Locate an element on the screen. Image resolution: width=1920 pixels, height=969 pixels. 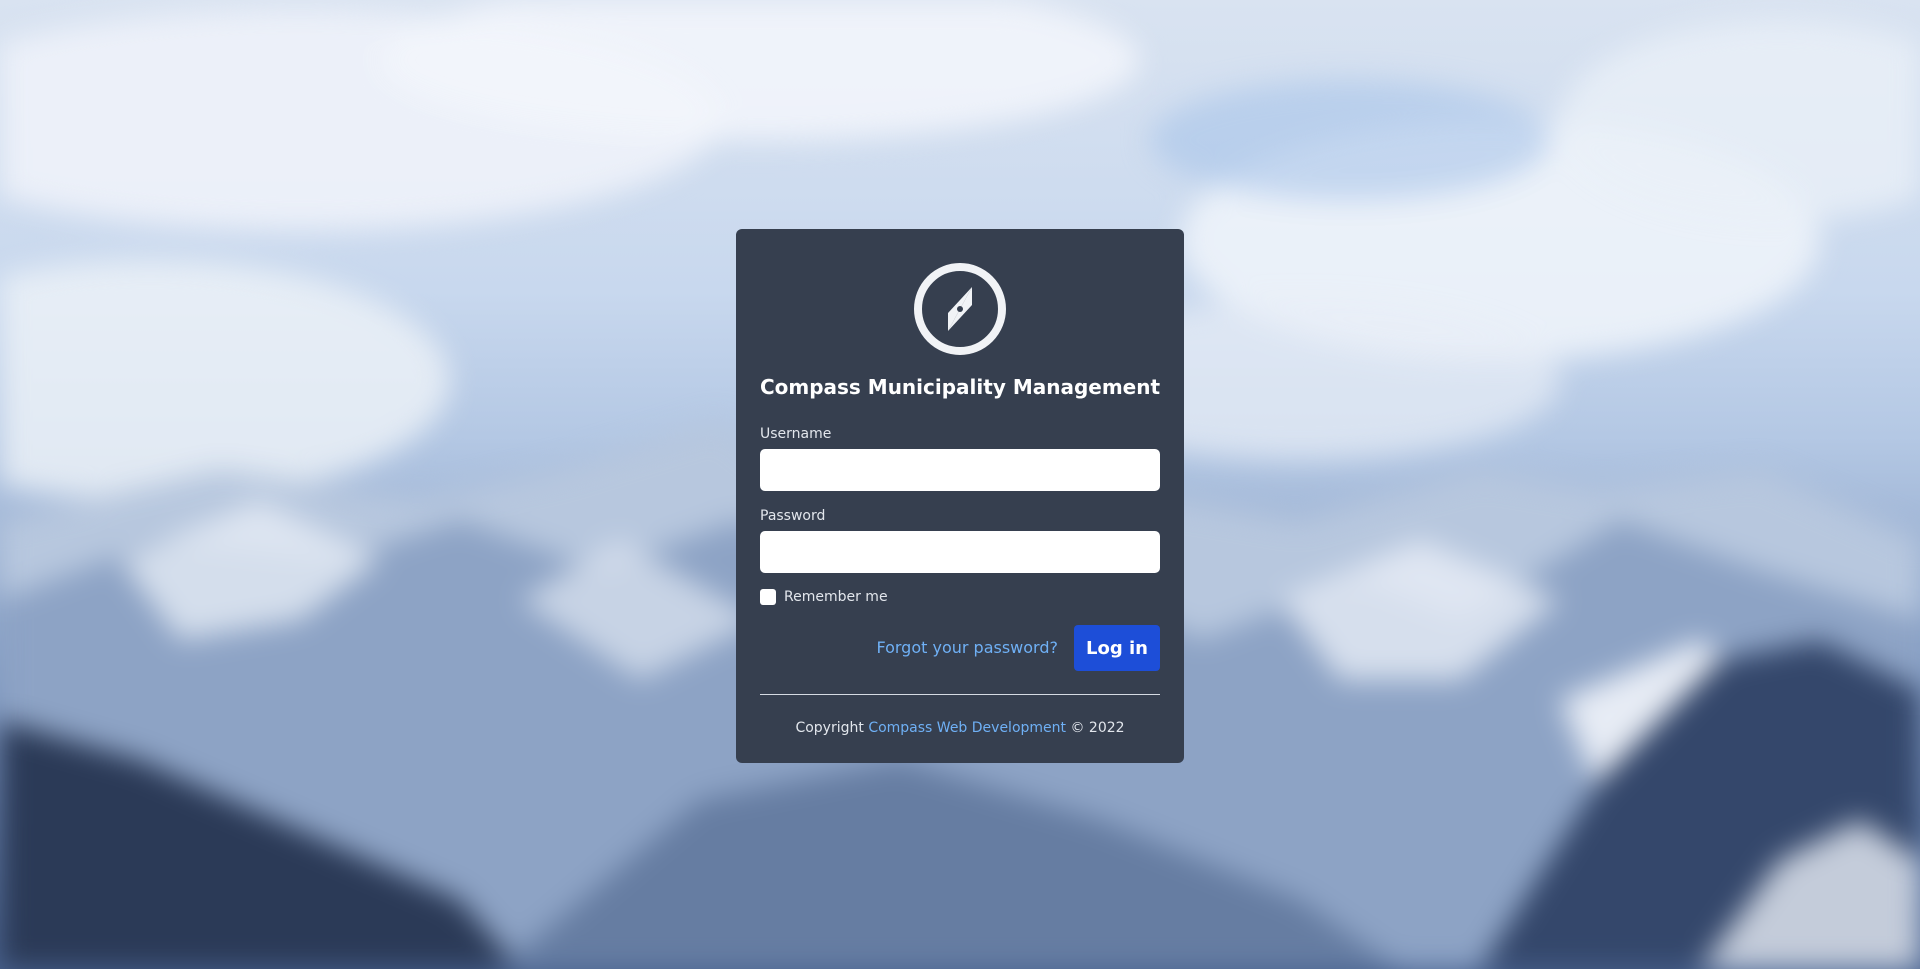
username-label: Username is located at coordinates (796, 434).